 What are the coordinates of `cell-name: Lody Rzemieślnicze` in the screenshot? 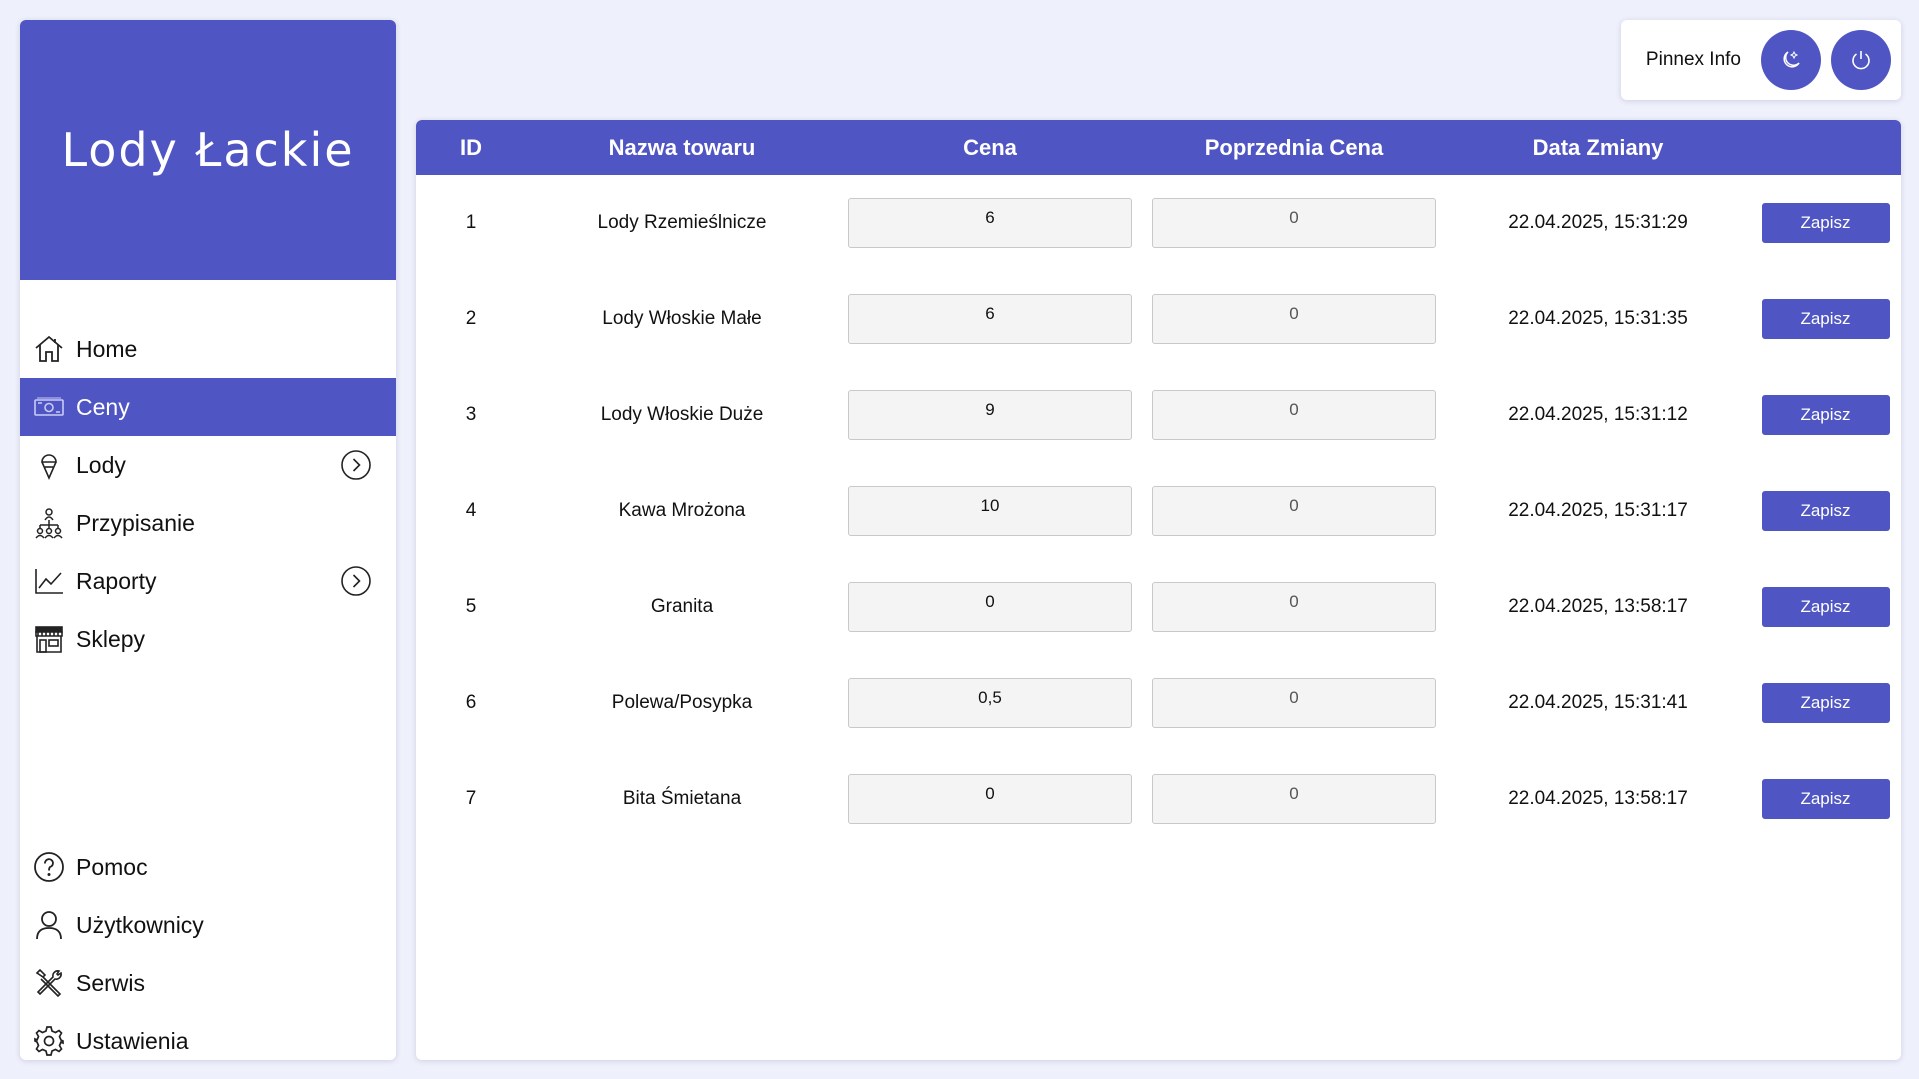 It's located at (682, 222).